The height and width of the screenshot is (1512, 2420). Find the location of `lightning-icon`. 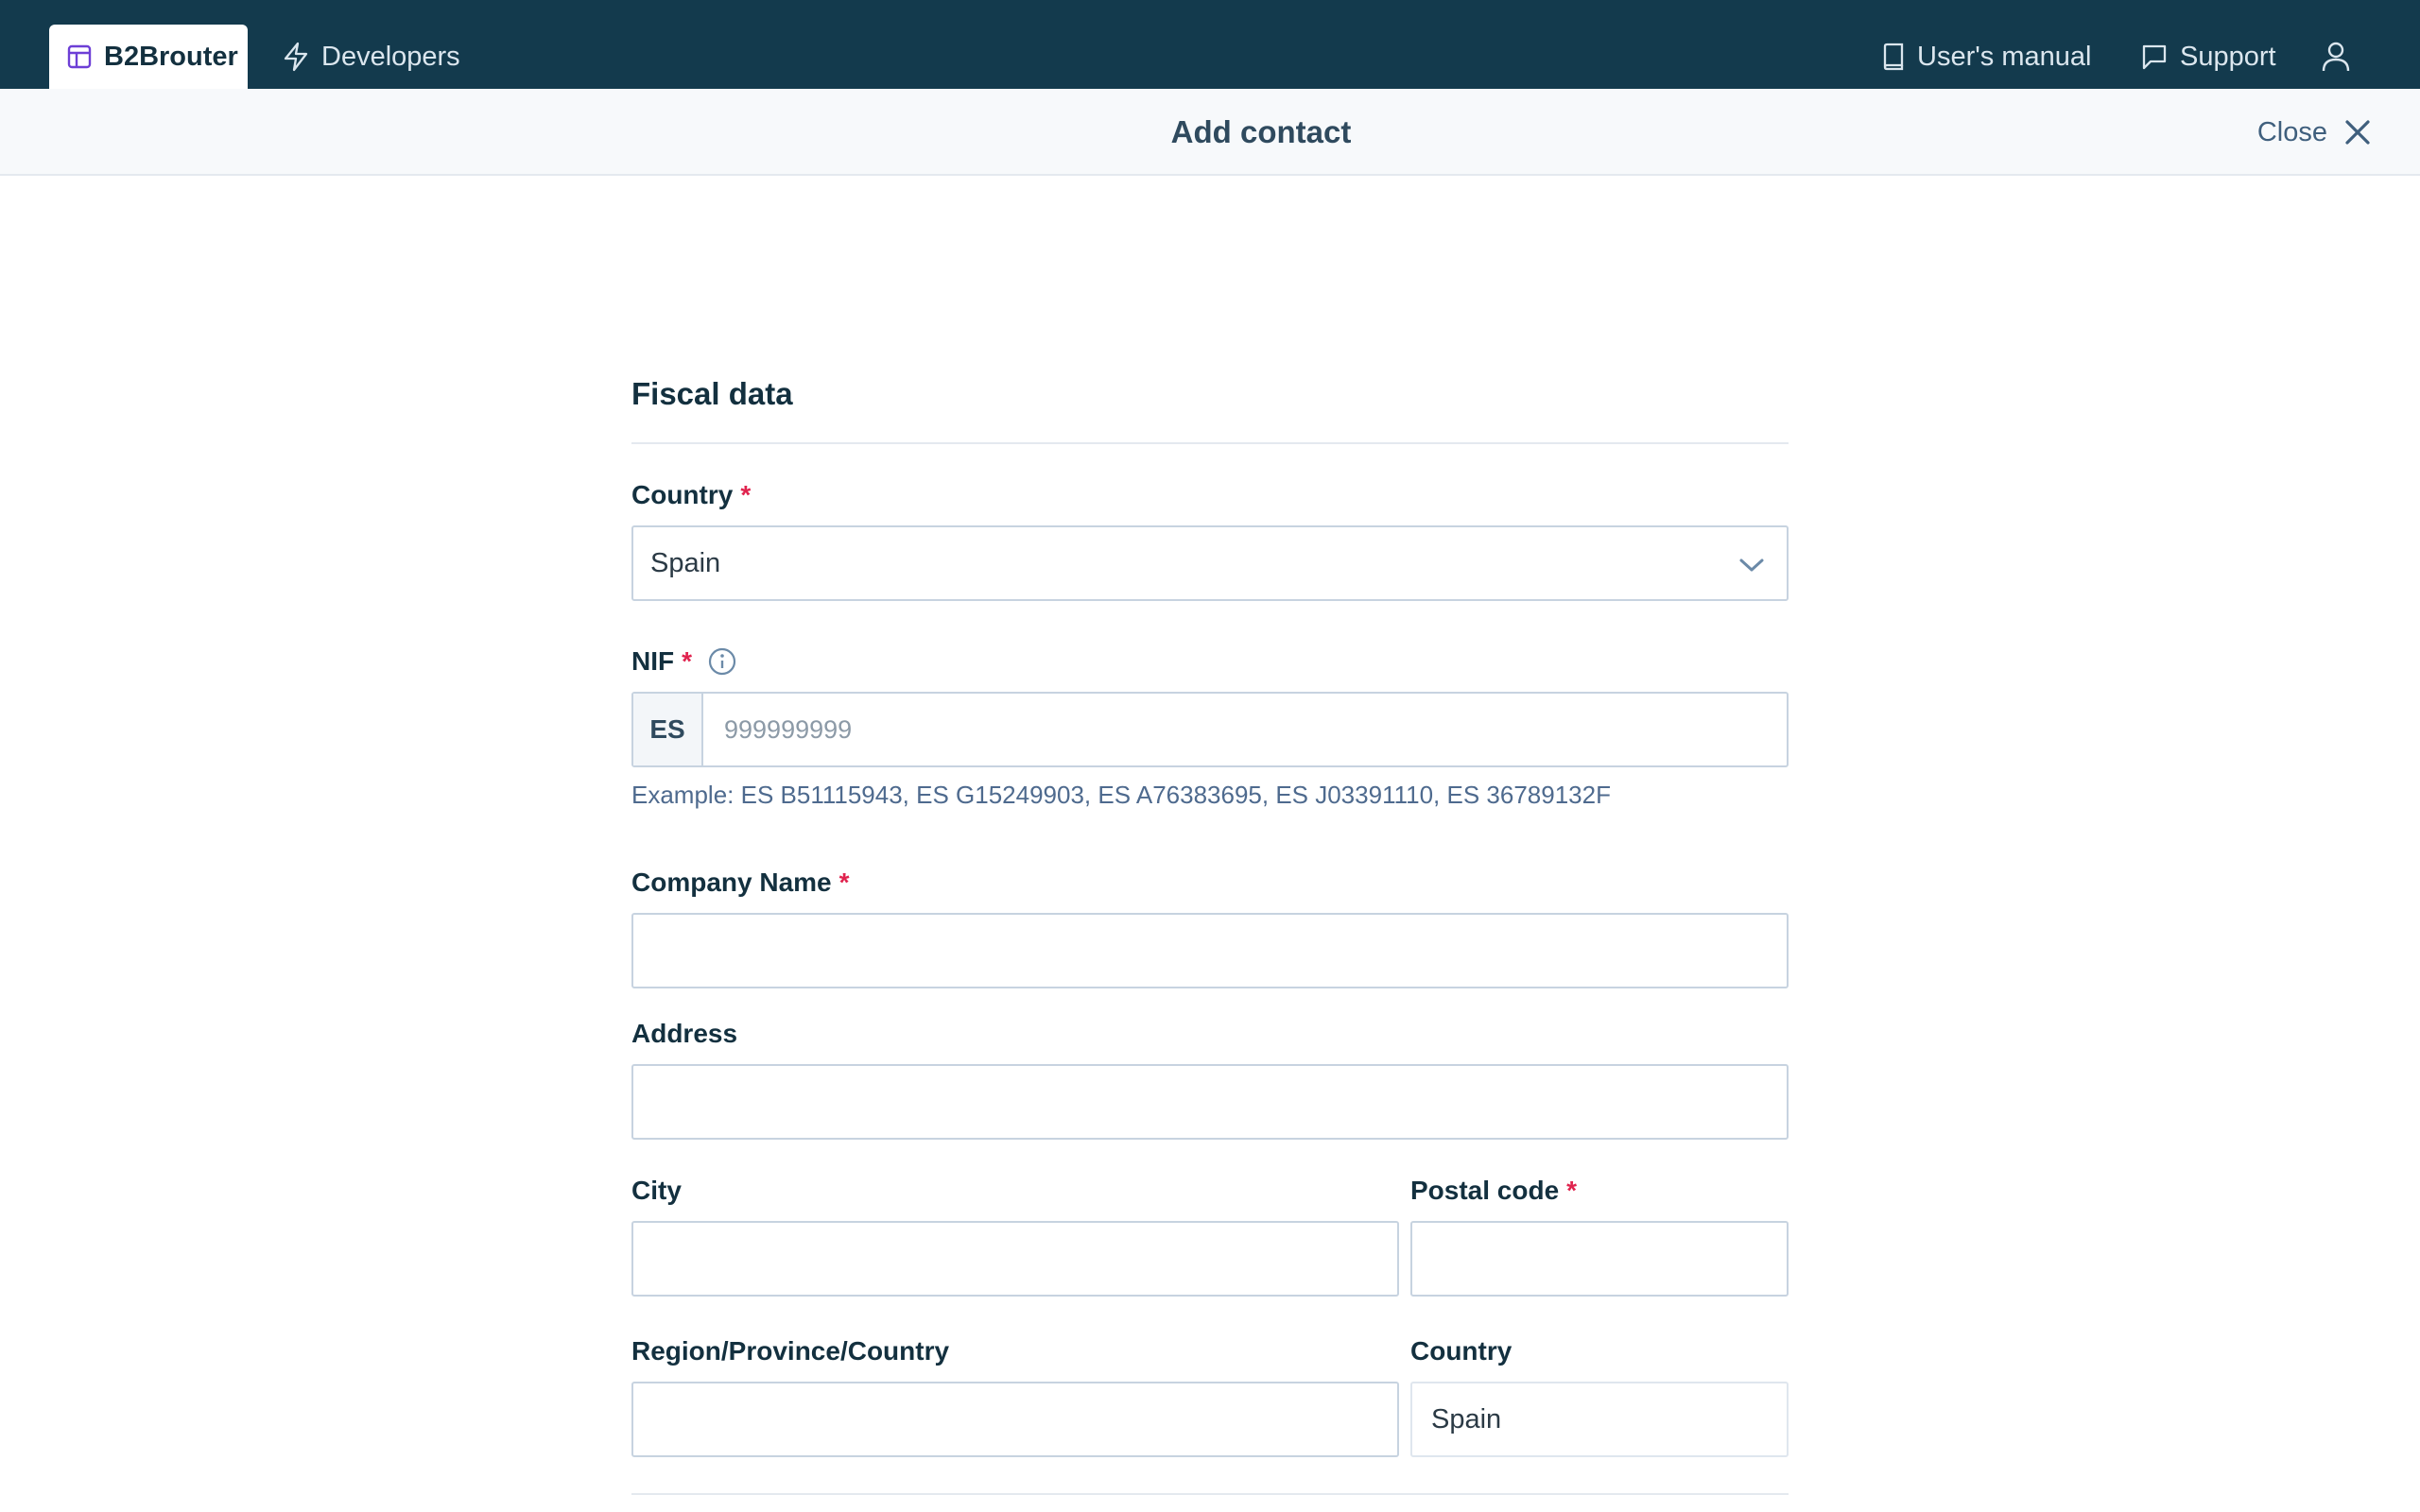

lightning-icon is located at coordinates (296, 57).